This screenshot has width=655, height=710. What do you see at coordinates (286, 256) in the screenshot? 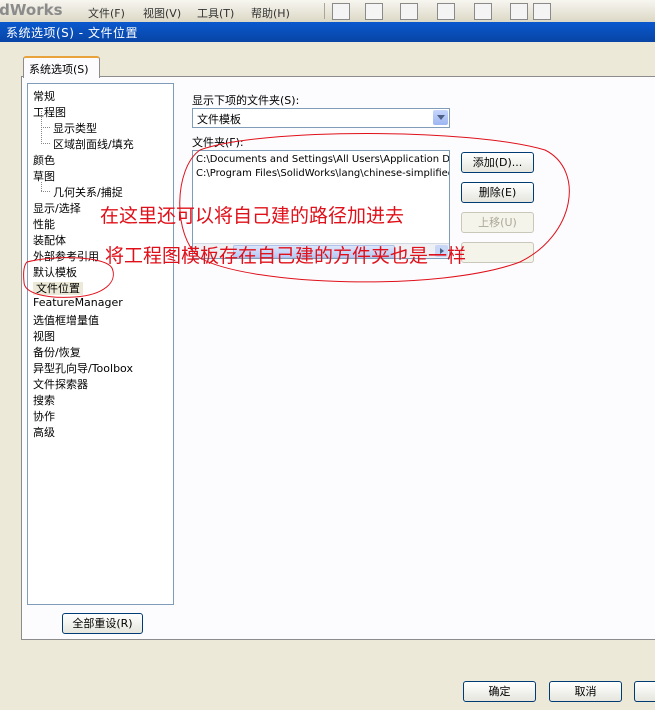
I see `annotation-text-line2: 将工程图模板存在自己建的方件夹也是一样` at bounding box center [286, 256].